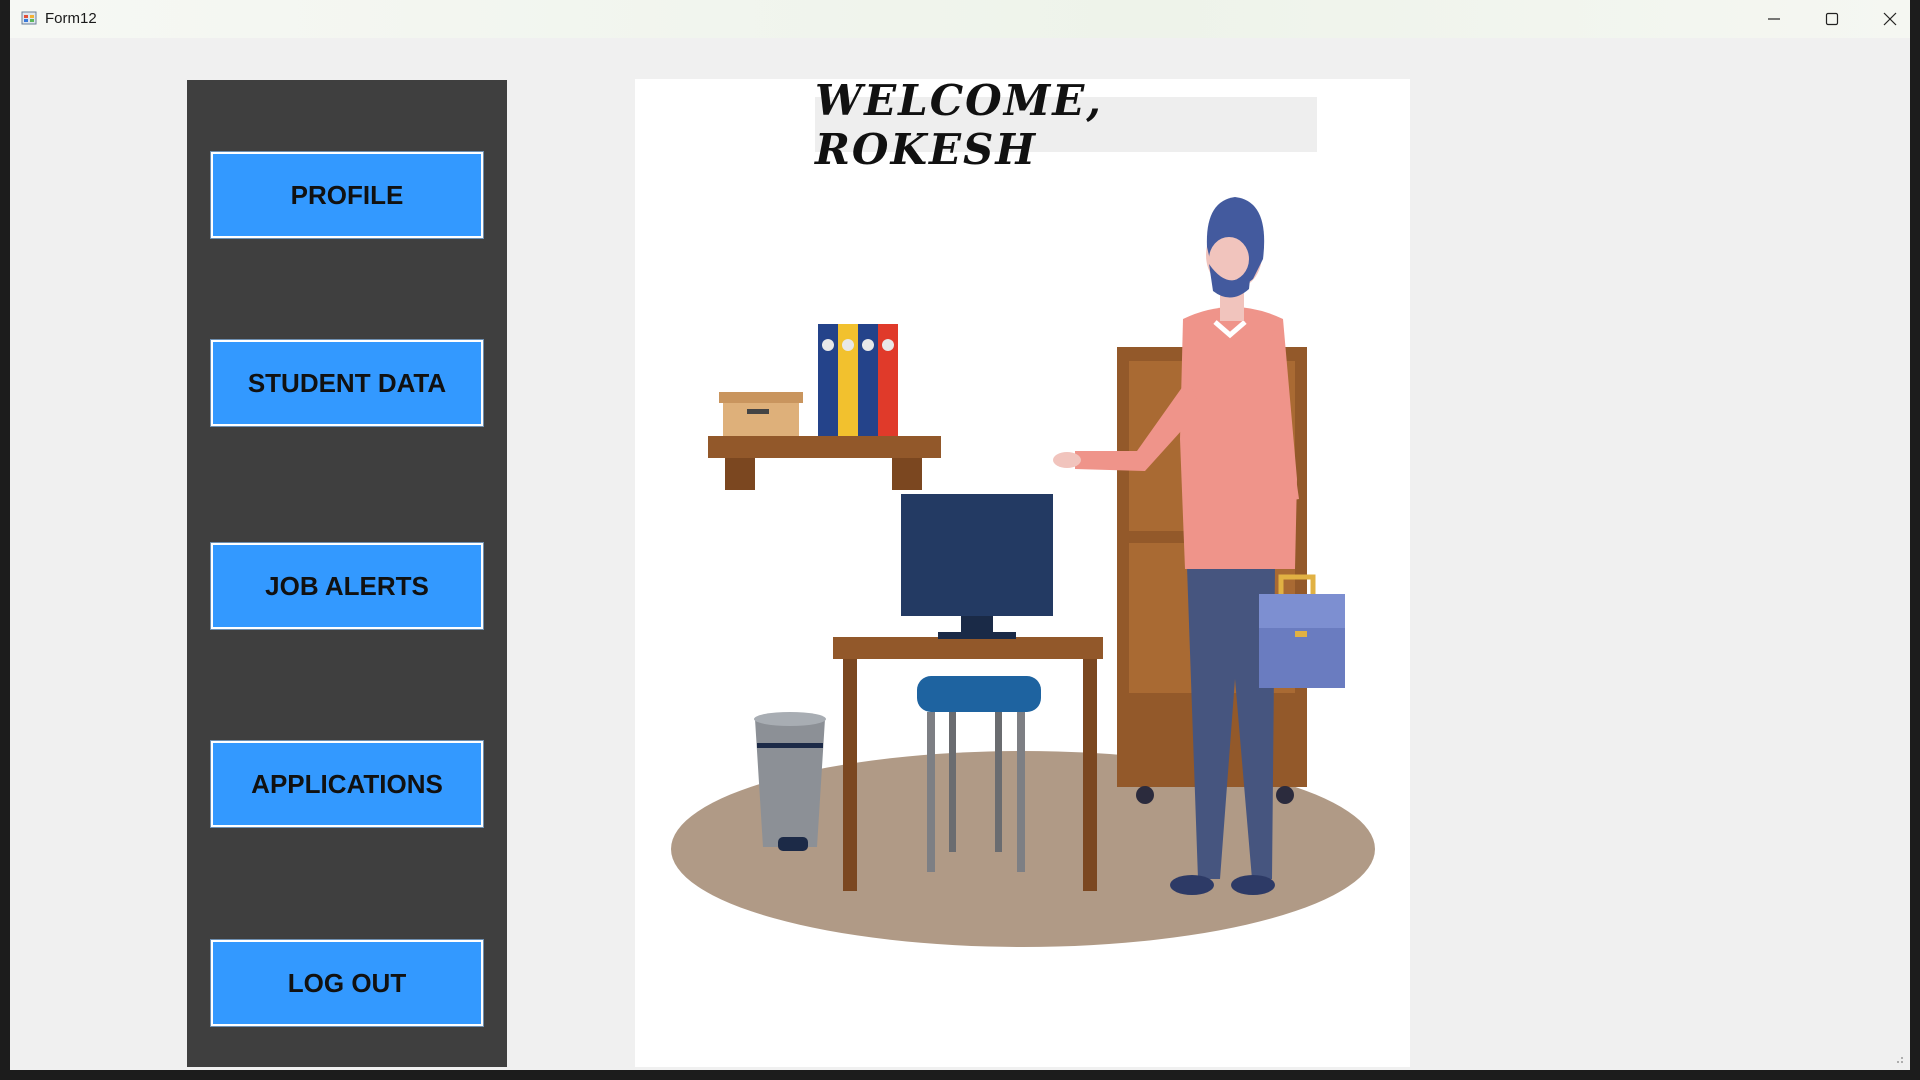 Image resolution: width=1920 pixels, height=1080 pixels. What do you see at coordinates (960, 19) in the screenshot?
I see `title-bar: Form12` at bounding box center [960, 19].